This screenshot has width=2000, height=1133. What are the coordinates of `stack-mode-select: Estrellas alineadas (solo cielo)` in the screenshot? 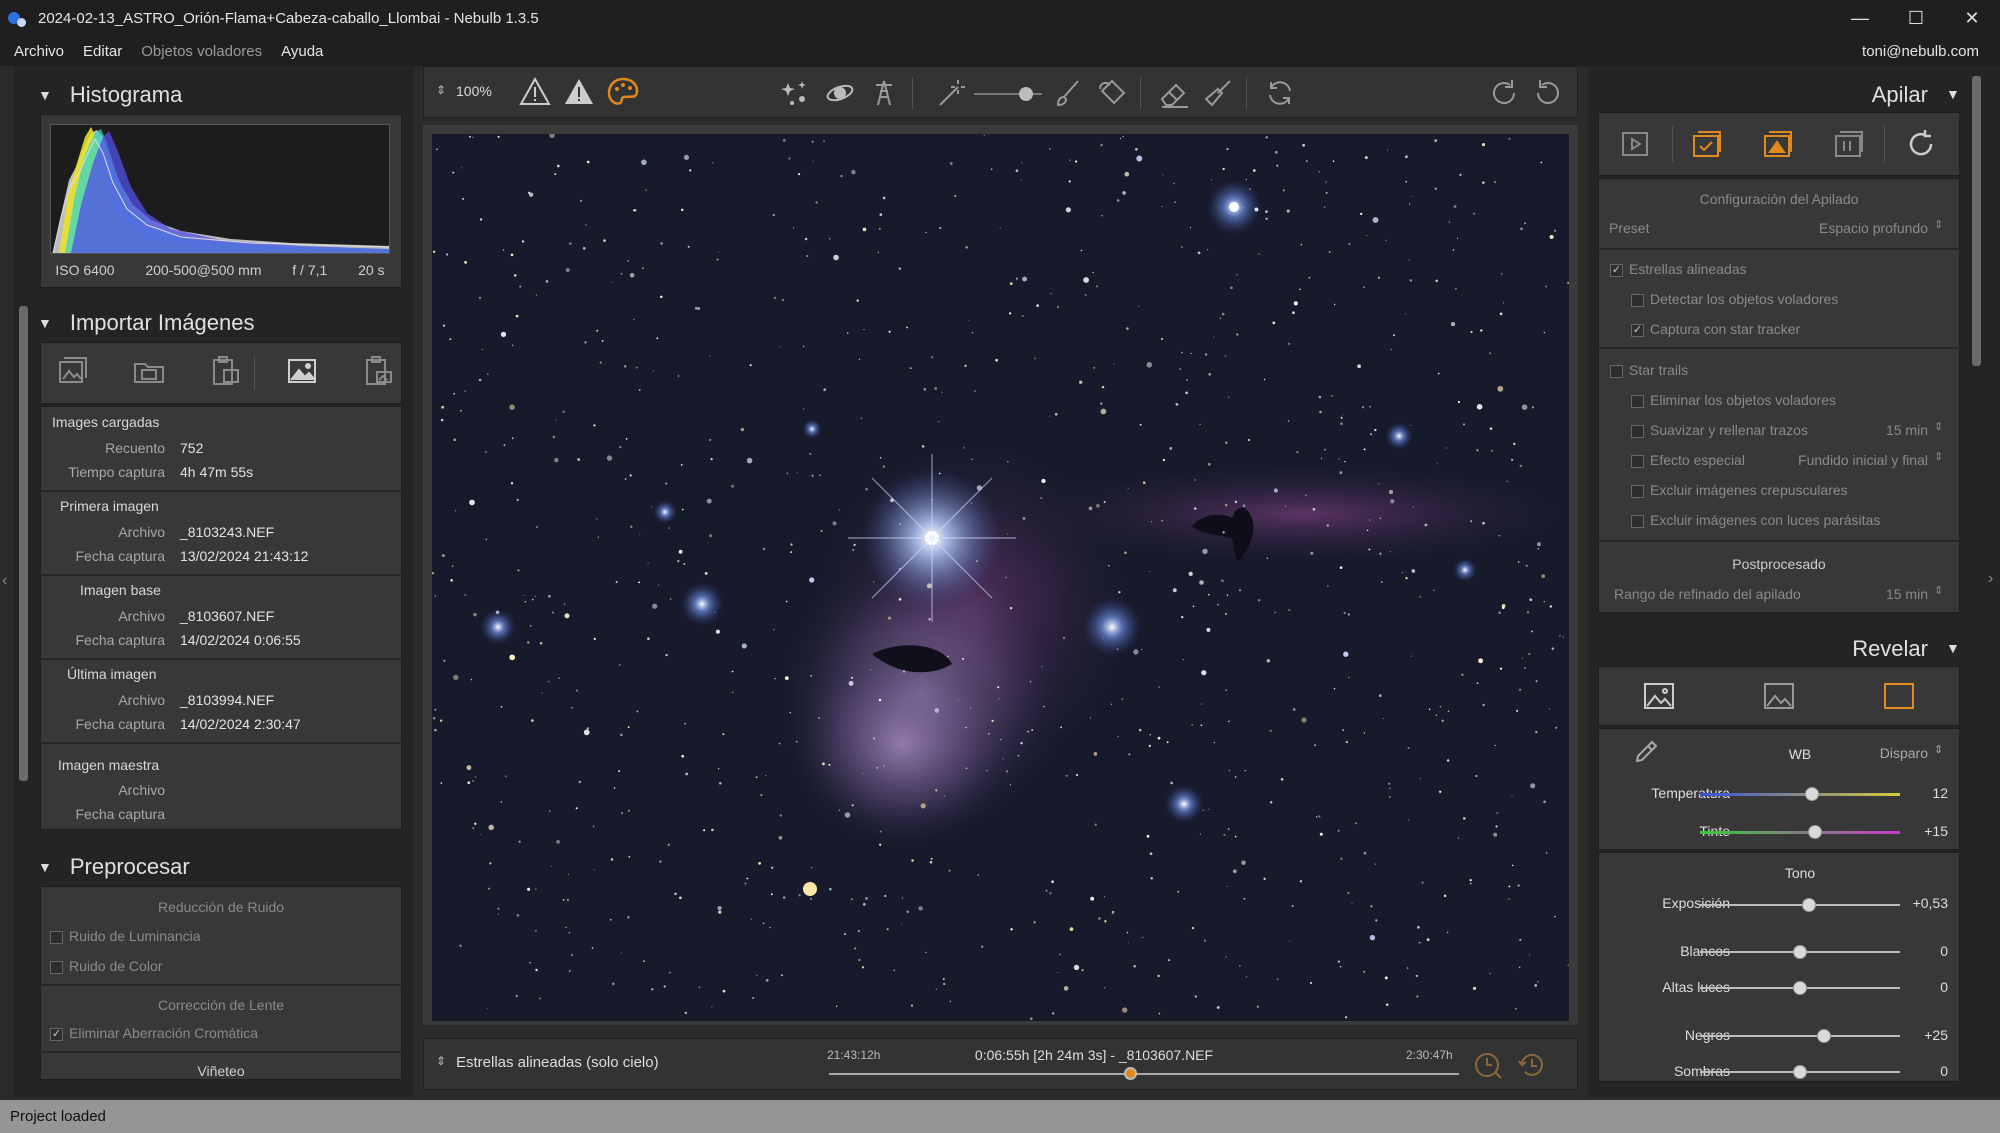 It's located at (557, 1062).